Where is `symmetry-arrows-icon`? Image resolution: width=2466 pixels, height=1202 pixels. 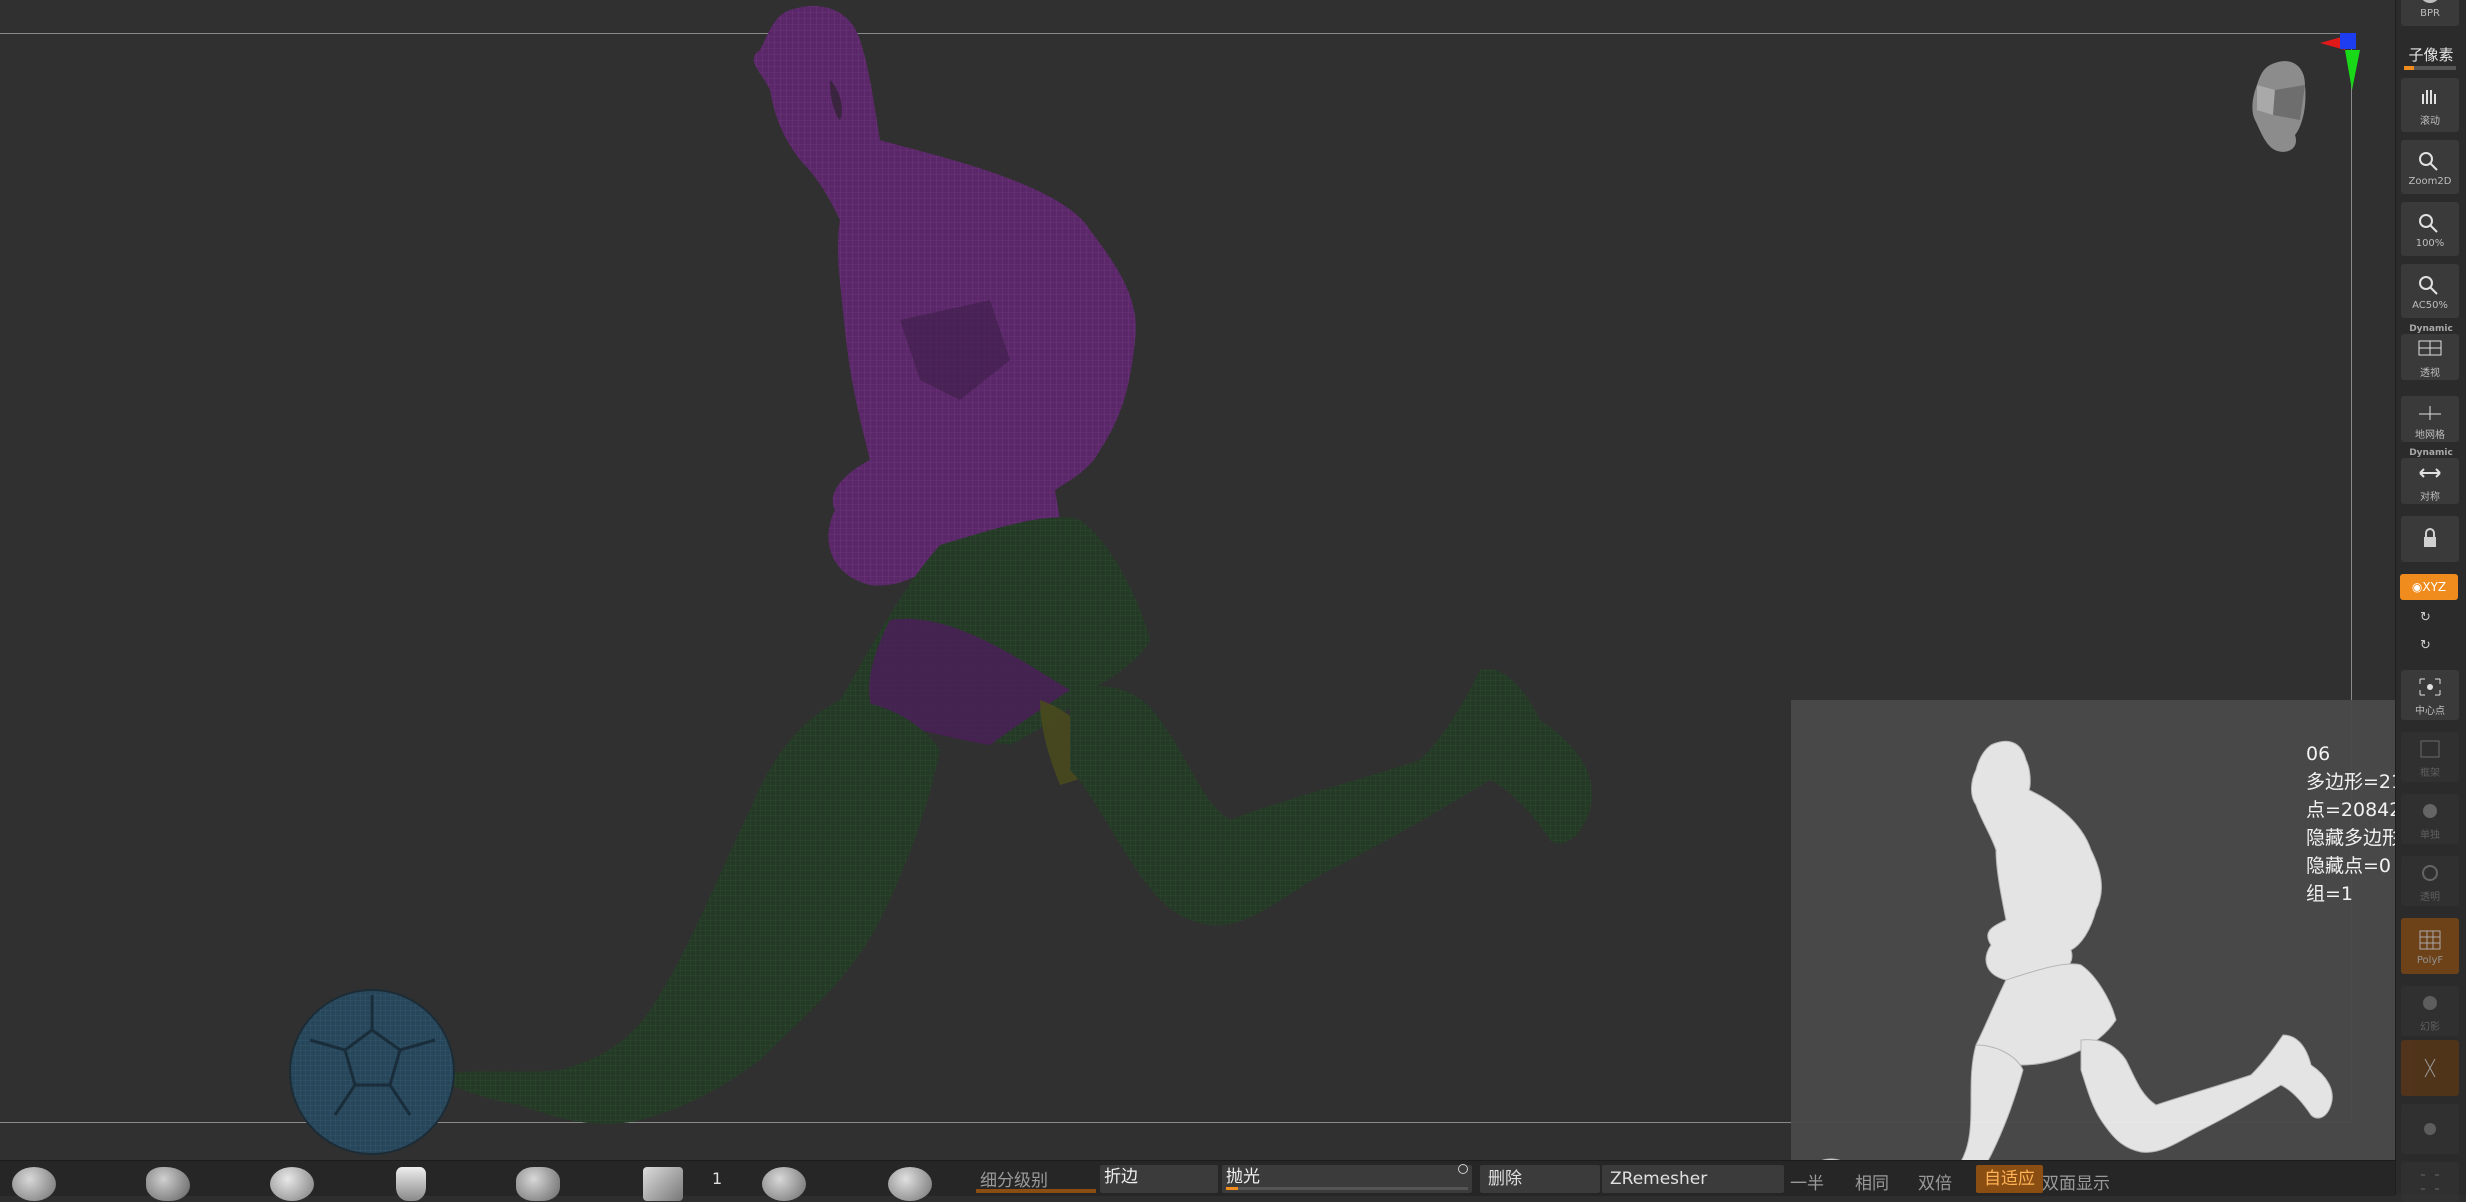
symmetry-arrows-icon is located at coordinates (2430, 472).